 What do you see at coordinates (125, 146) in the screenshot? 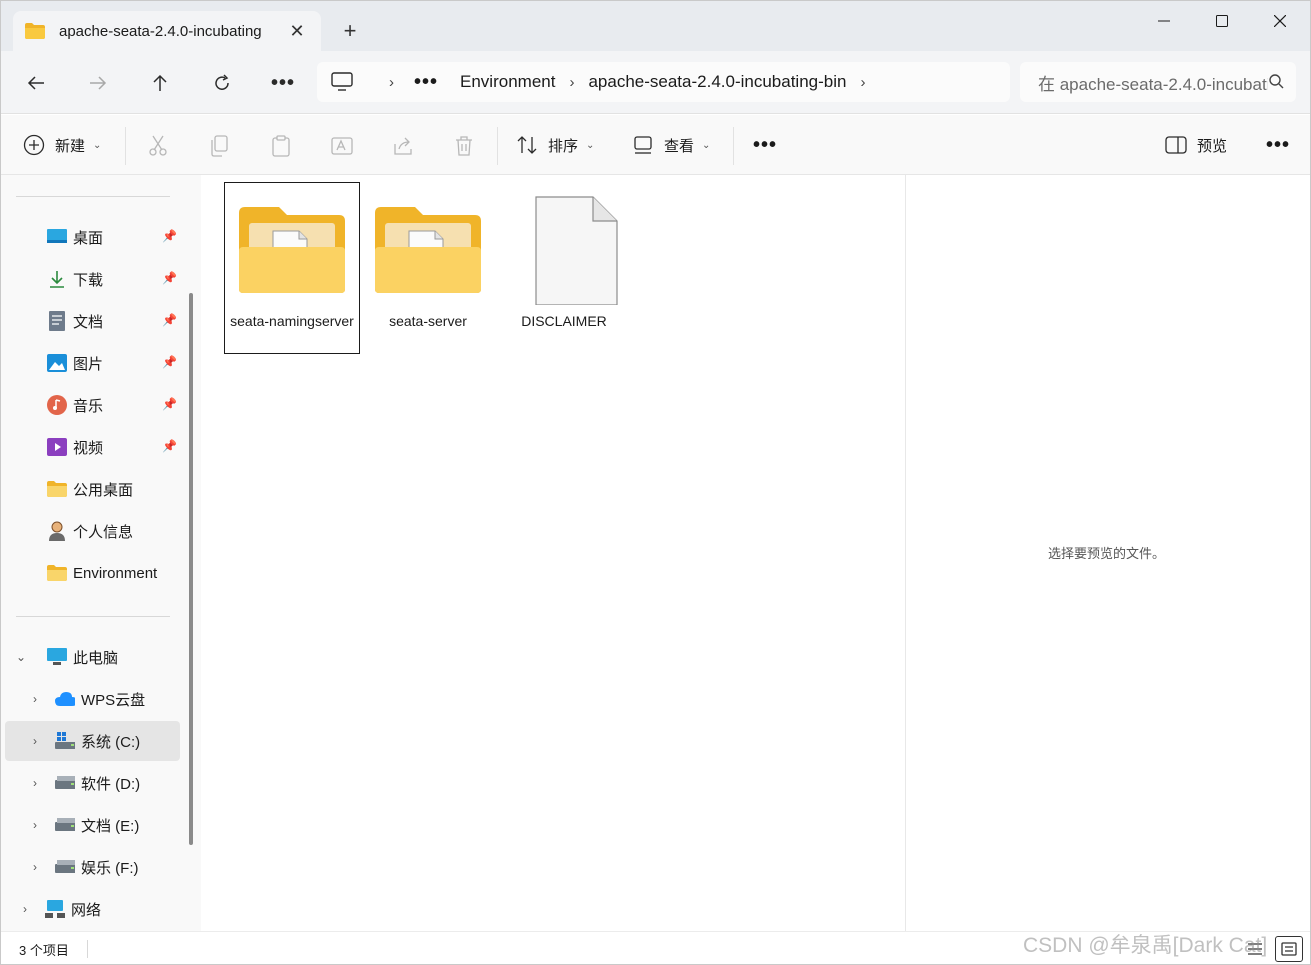
I see `toolbar-divider` at bounding box center [125, 146].